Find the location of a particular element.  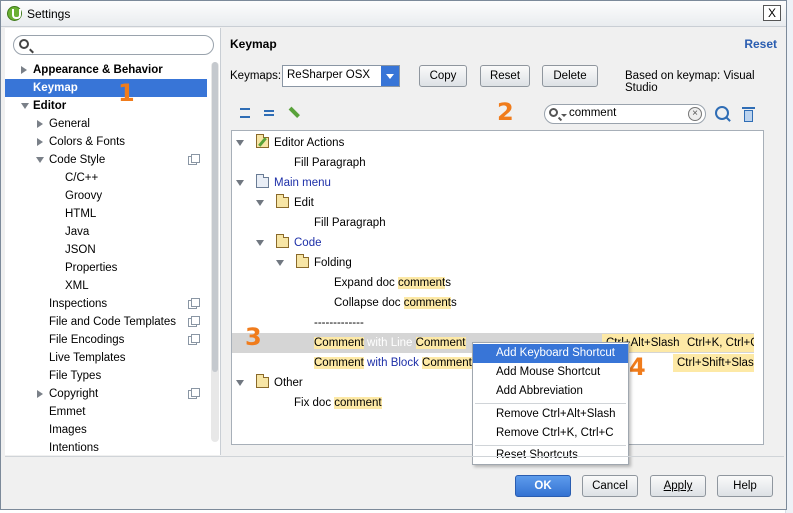

annotation-marker-3: 3 is located at coordinates (253, 337).